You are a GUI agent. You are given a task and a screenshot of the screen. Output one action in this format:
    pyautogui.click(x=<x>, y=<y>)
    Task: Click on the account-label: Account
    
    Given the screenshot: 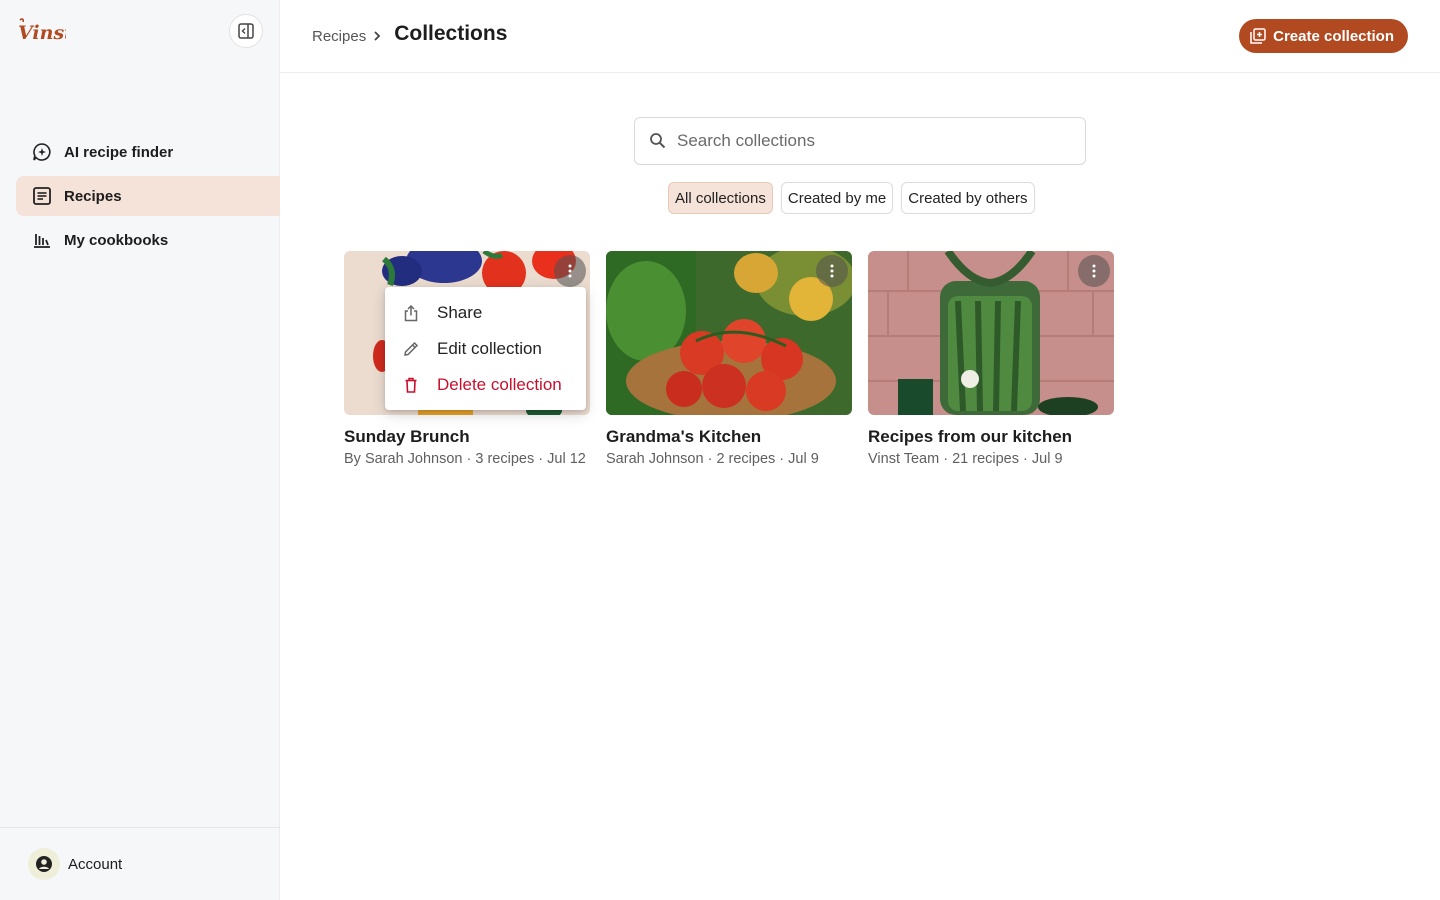 What is the action you would take?
    pyautogui.click(x=95, y=864)
    